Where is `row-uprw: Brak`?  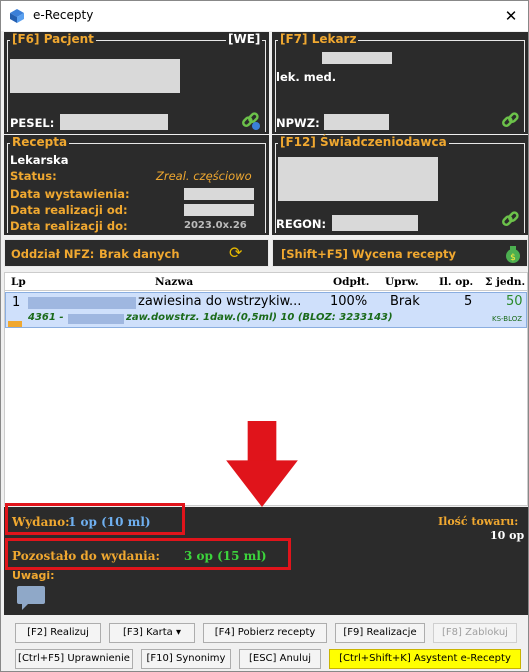 row-uprw: Brak is located at coordinates (405, 301).